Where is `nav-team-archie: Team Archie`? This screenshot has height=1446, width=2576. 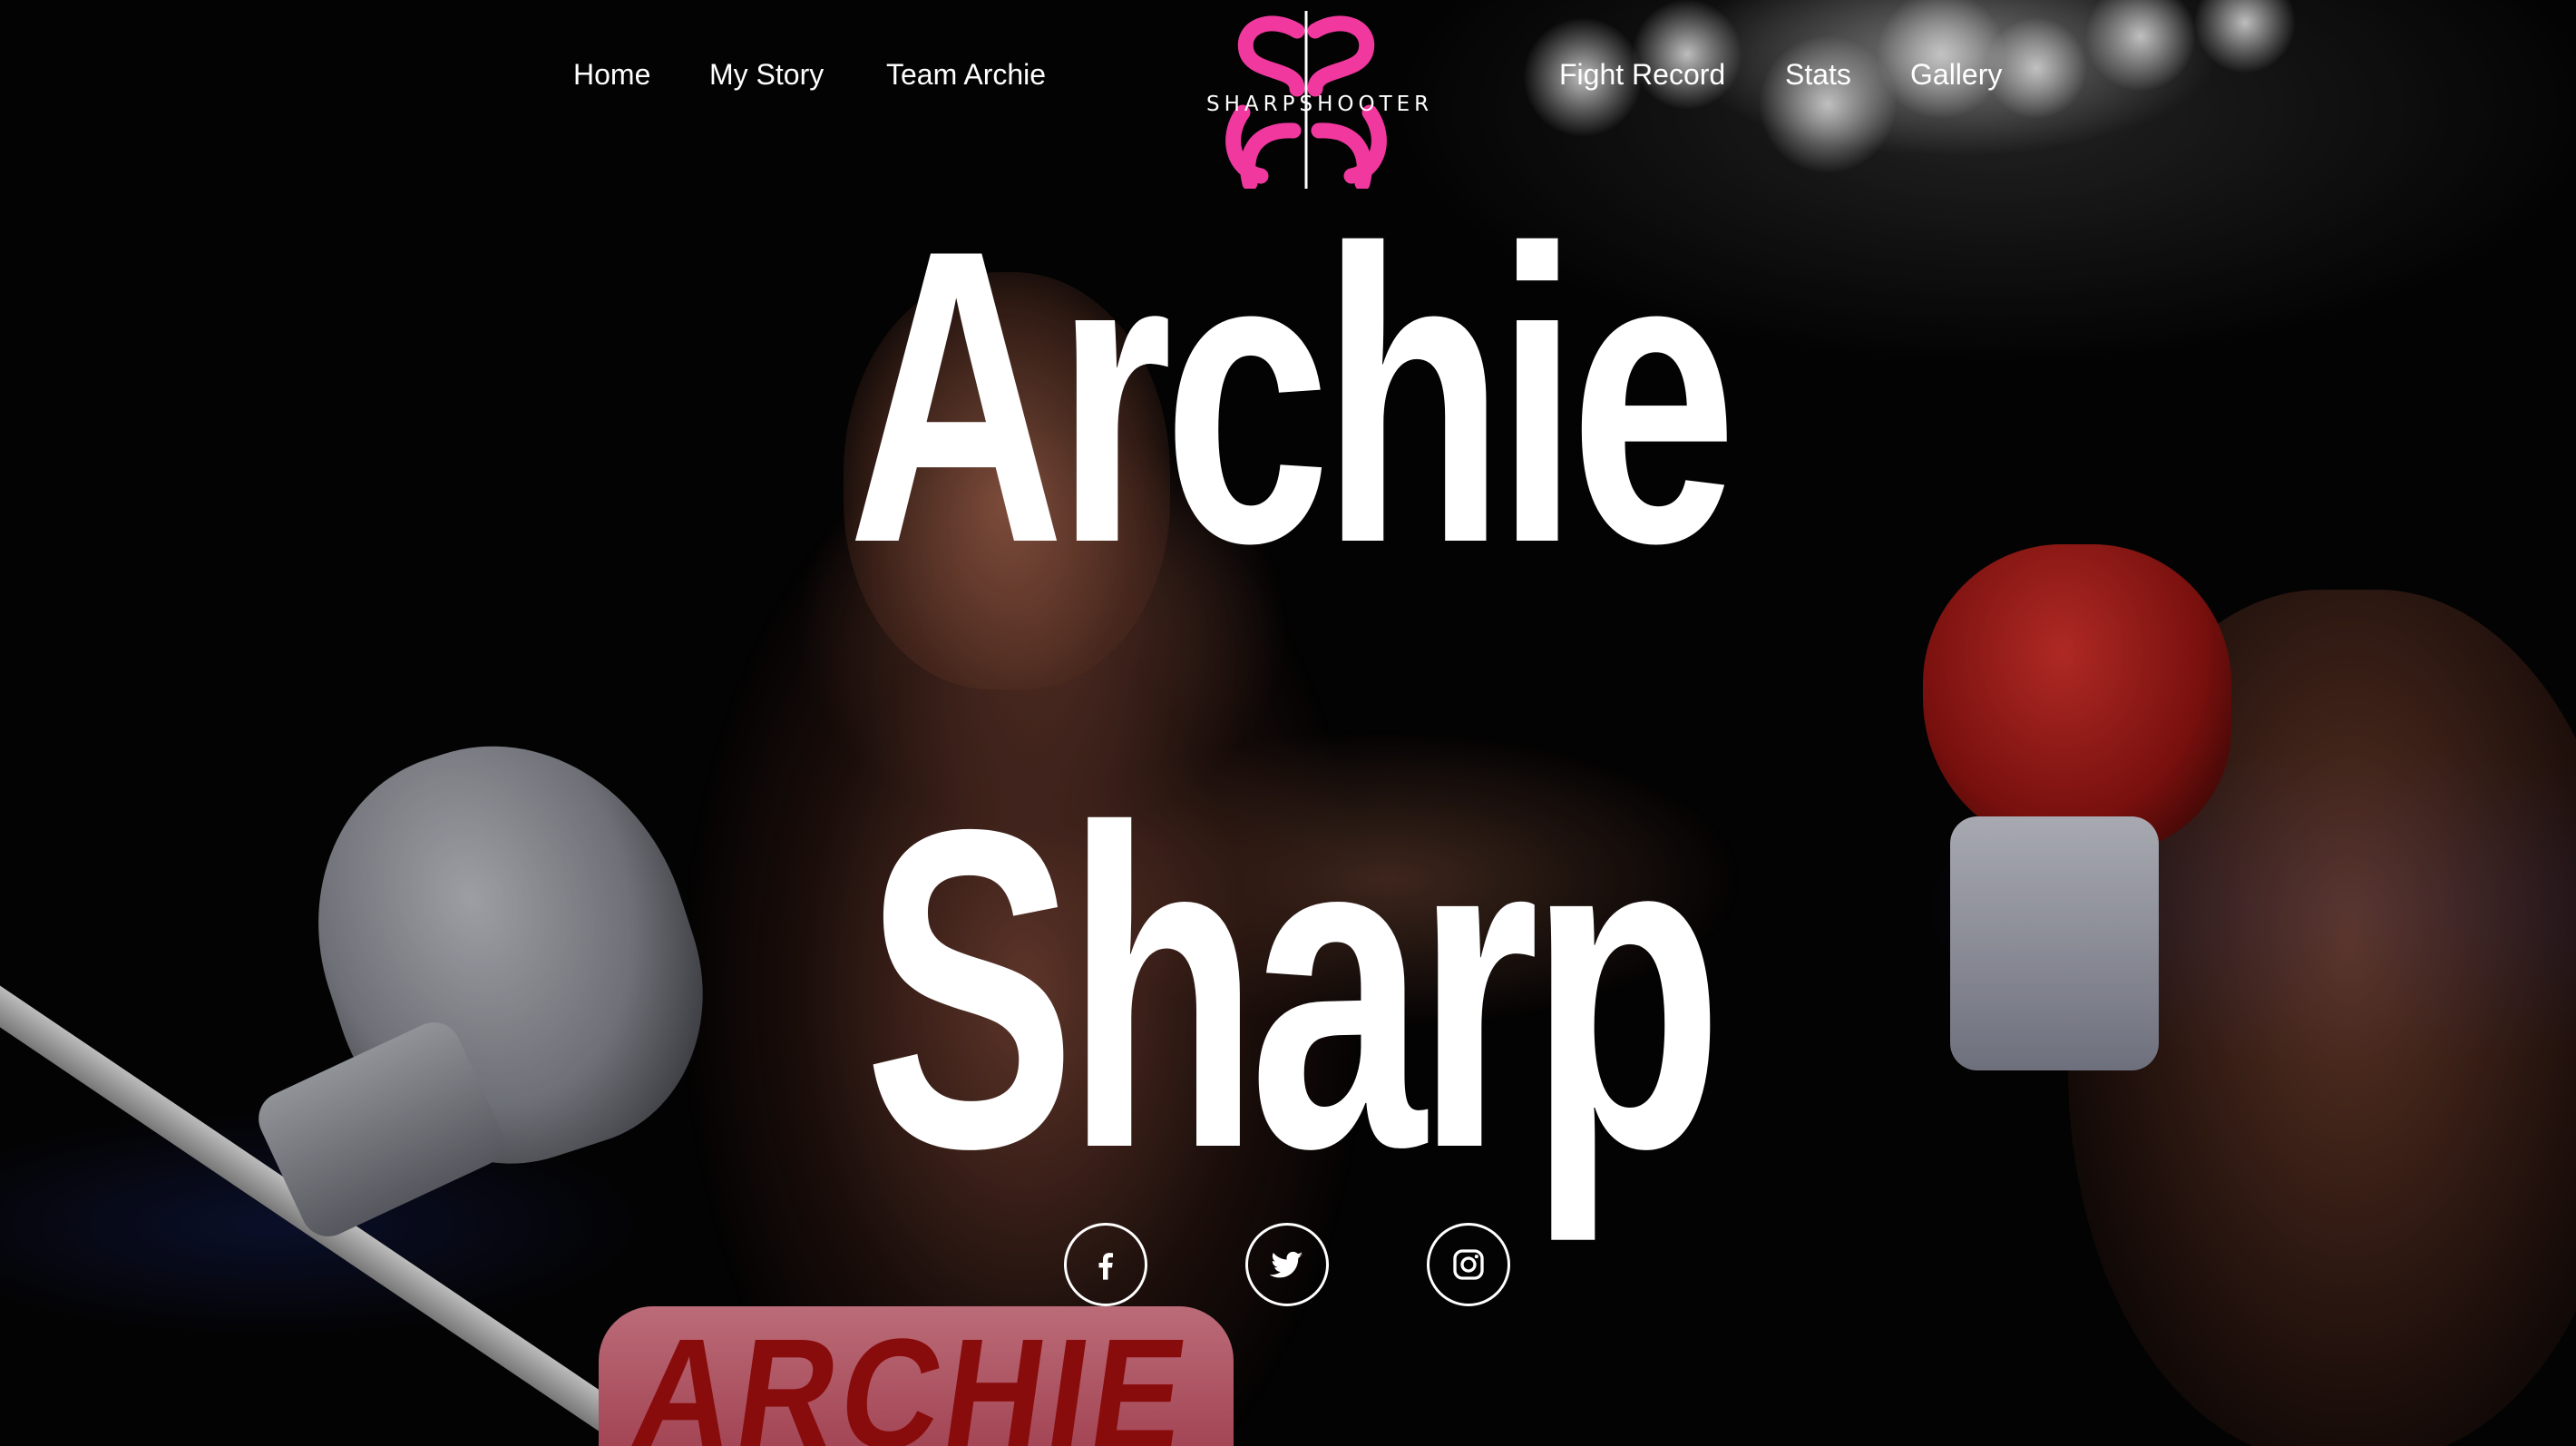
nav-team-archie: Team Archie is located at coordinates (966, 75).